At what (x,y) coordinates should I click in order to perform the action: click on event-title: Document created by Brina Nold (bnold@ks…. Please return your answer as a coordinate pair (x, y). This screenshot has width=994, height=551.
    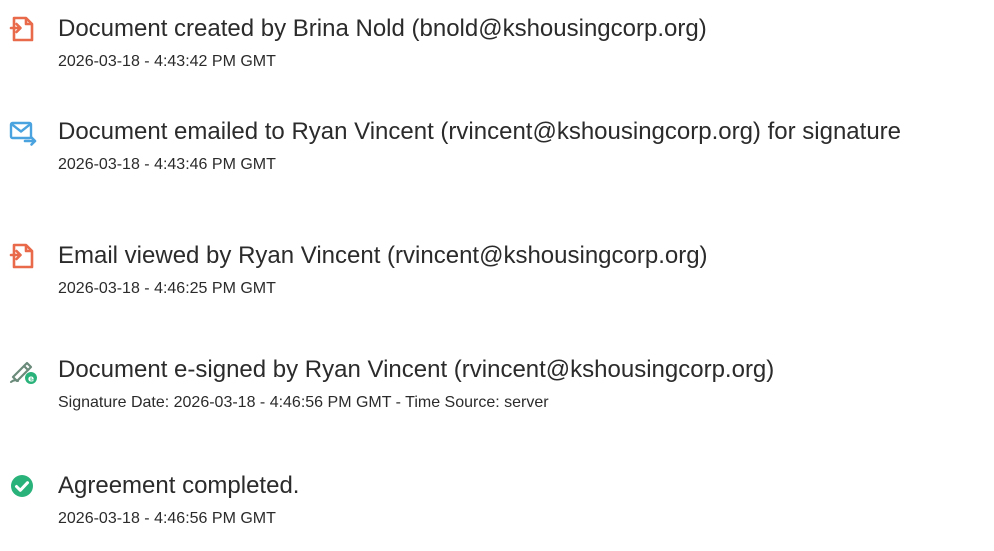
    Looking at the image, I should click on (382, 28).